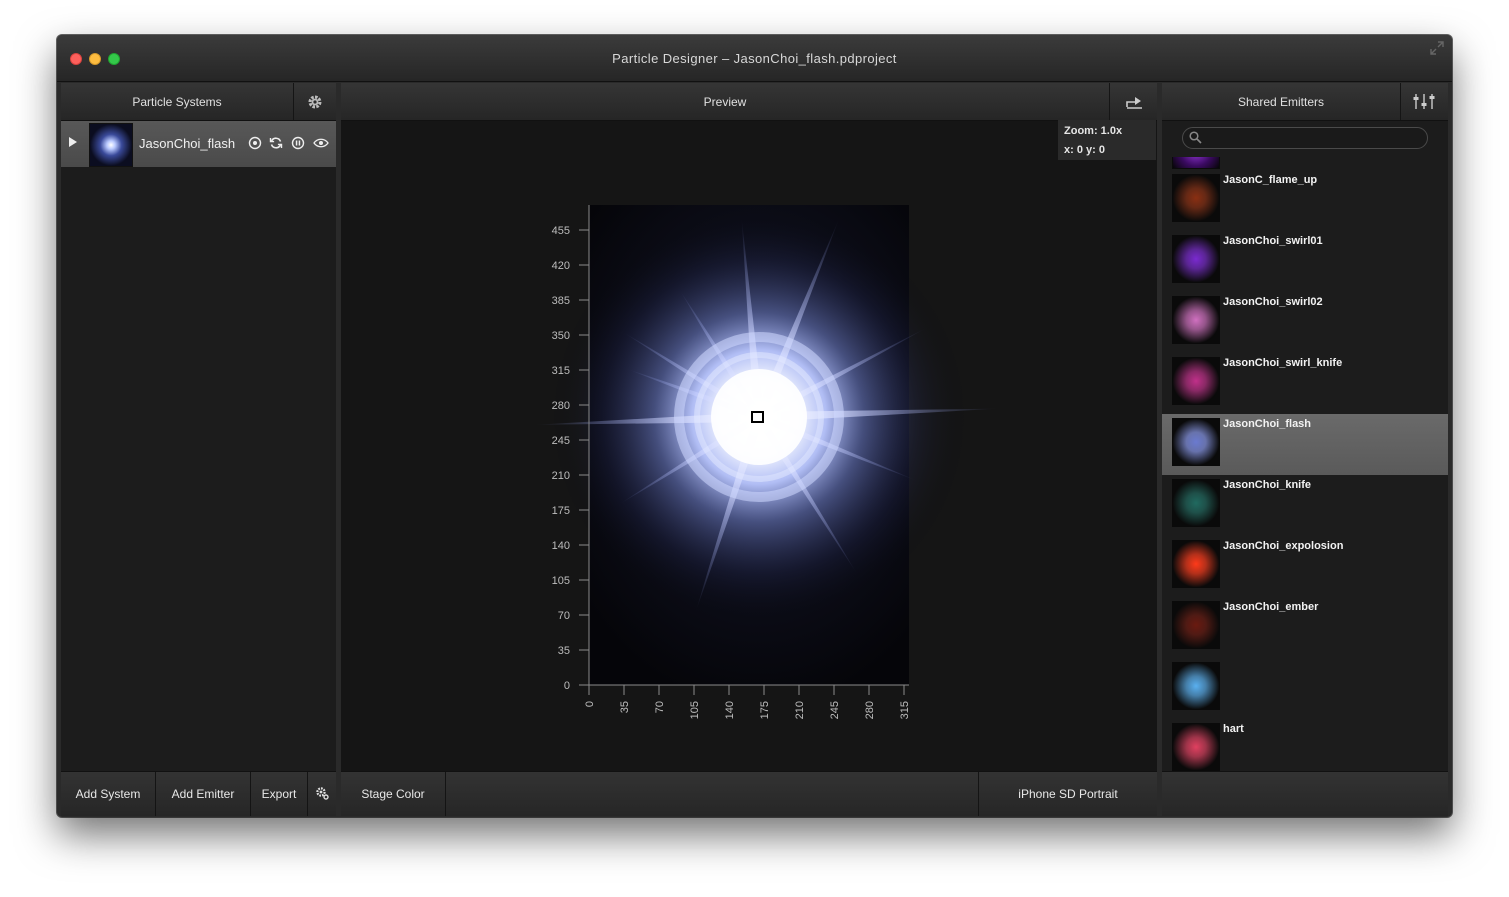 The image size is (1509, 897). I want to click on y-tick-label: 0, so click(567, 686).